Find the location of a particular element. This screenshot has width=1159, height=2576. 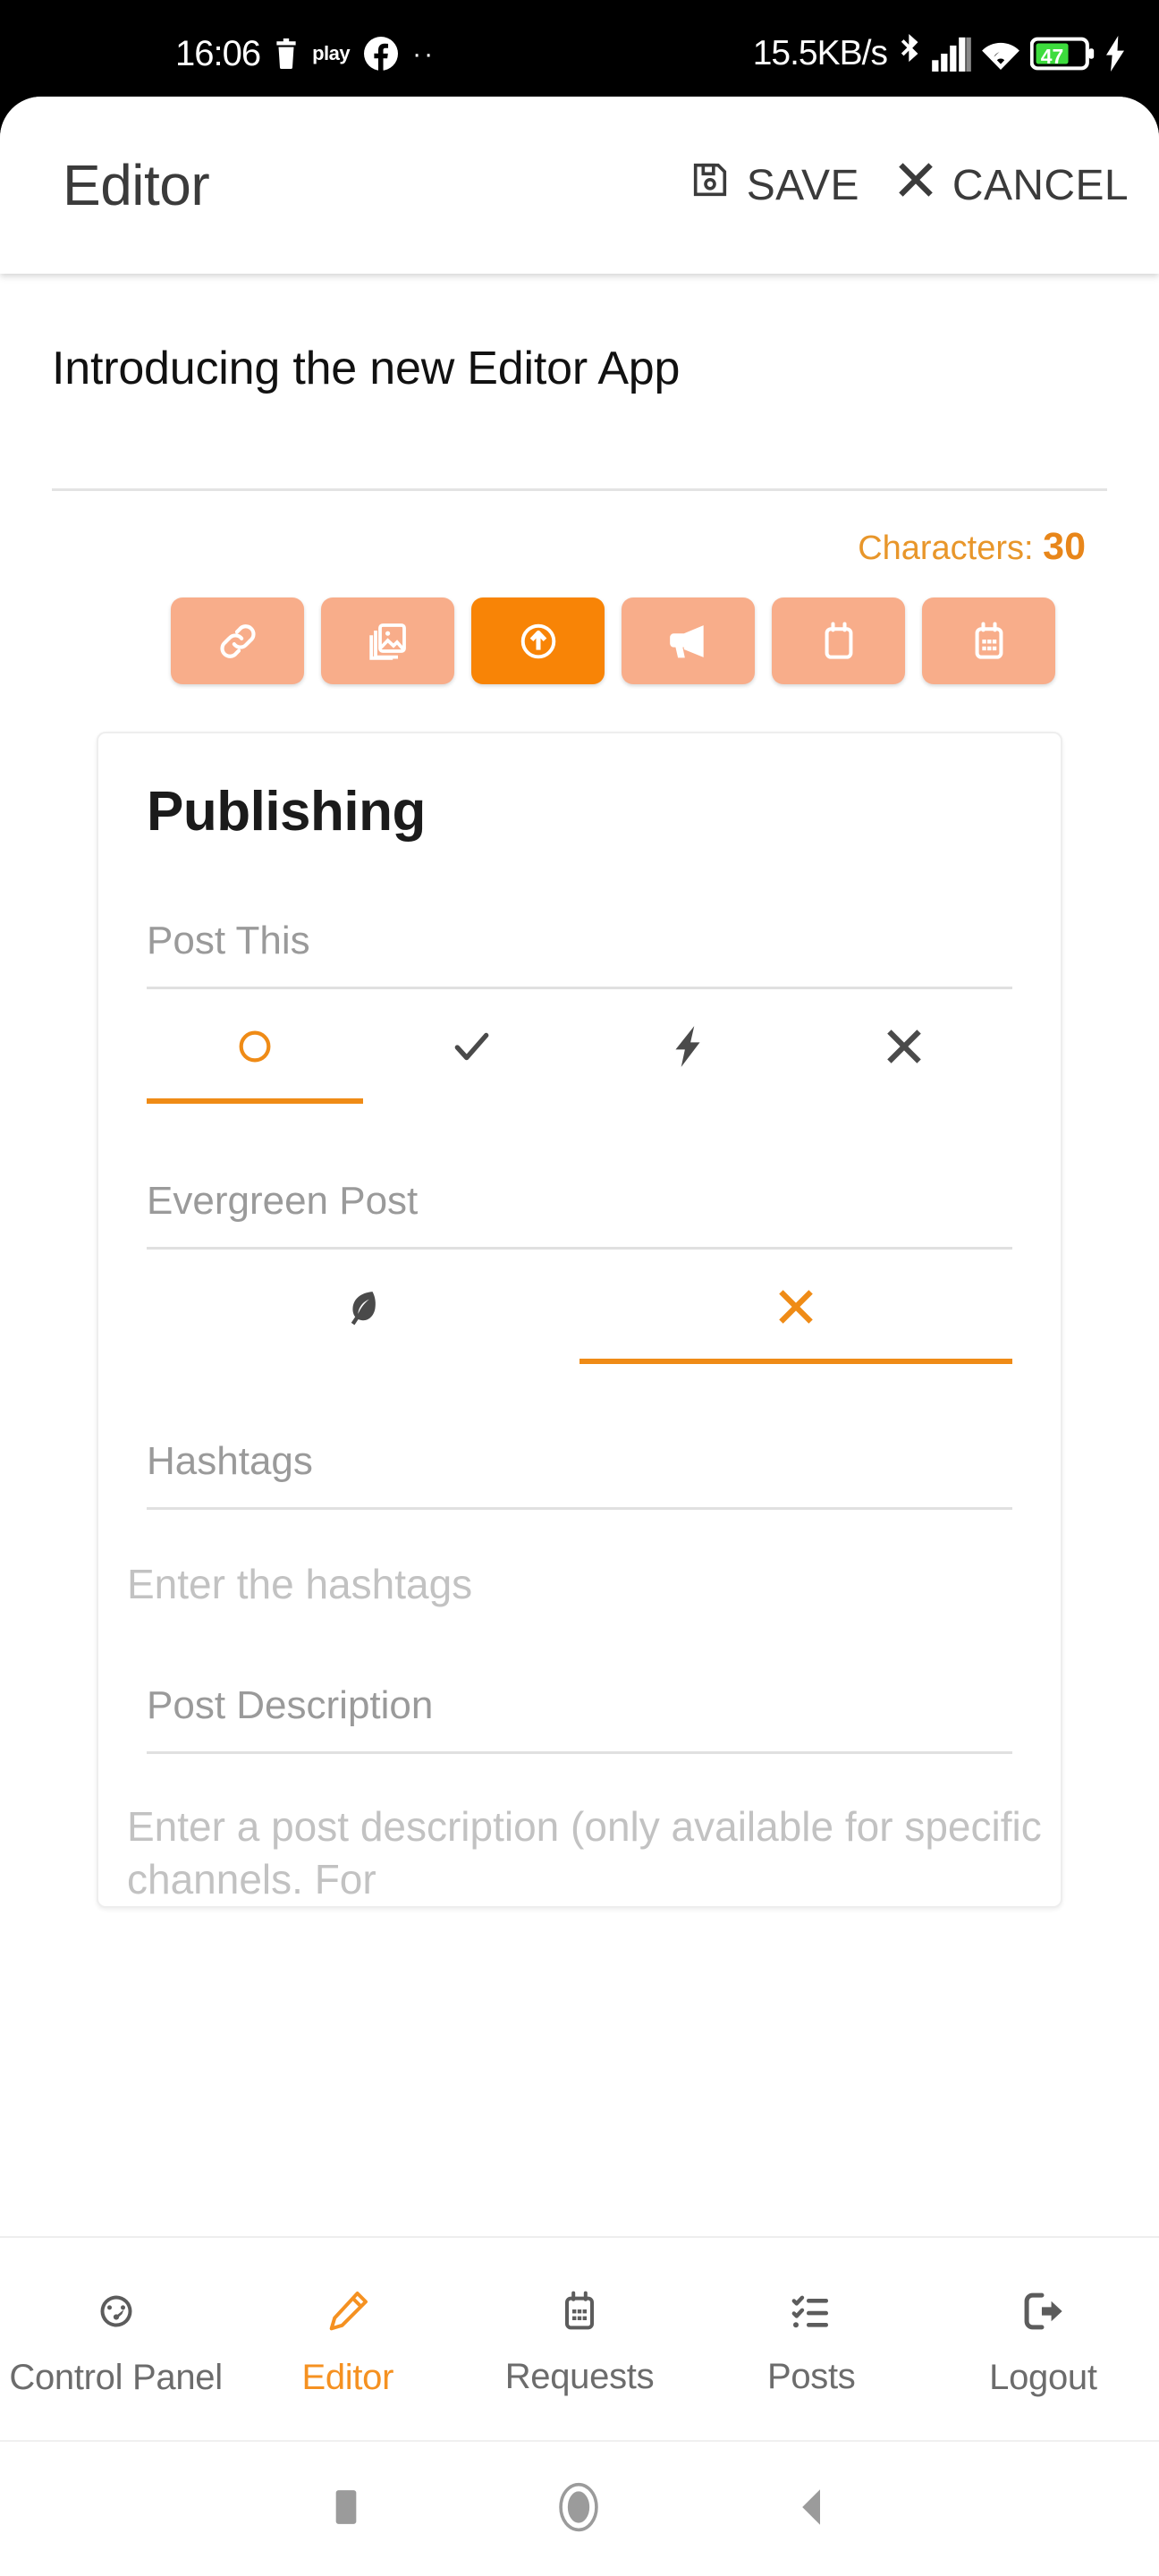

close-x-icon is located at coordinates (915, 185).